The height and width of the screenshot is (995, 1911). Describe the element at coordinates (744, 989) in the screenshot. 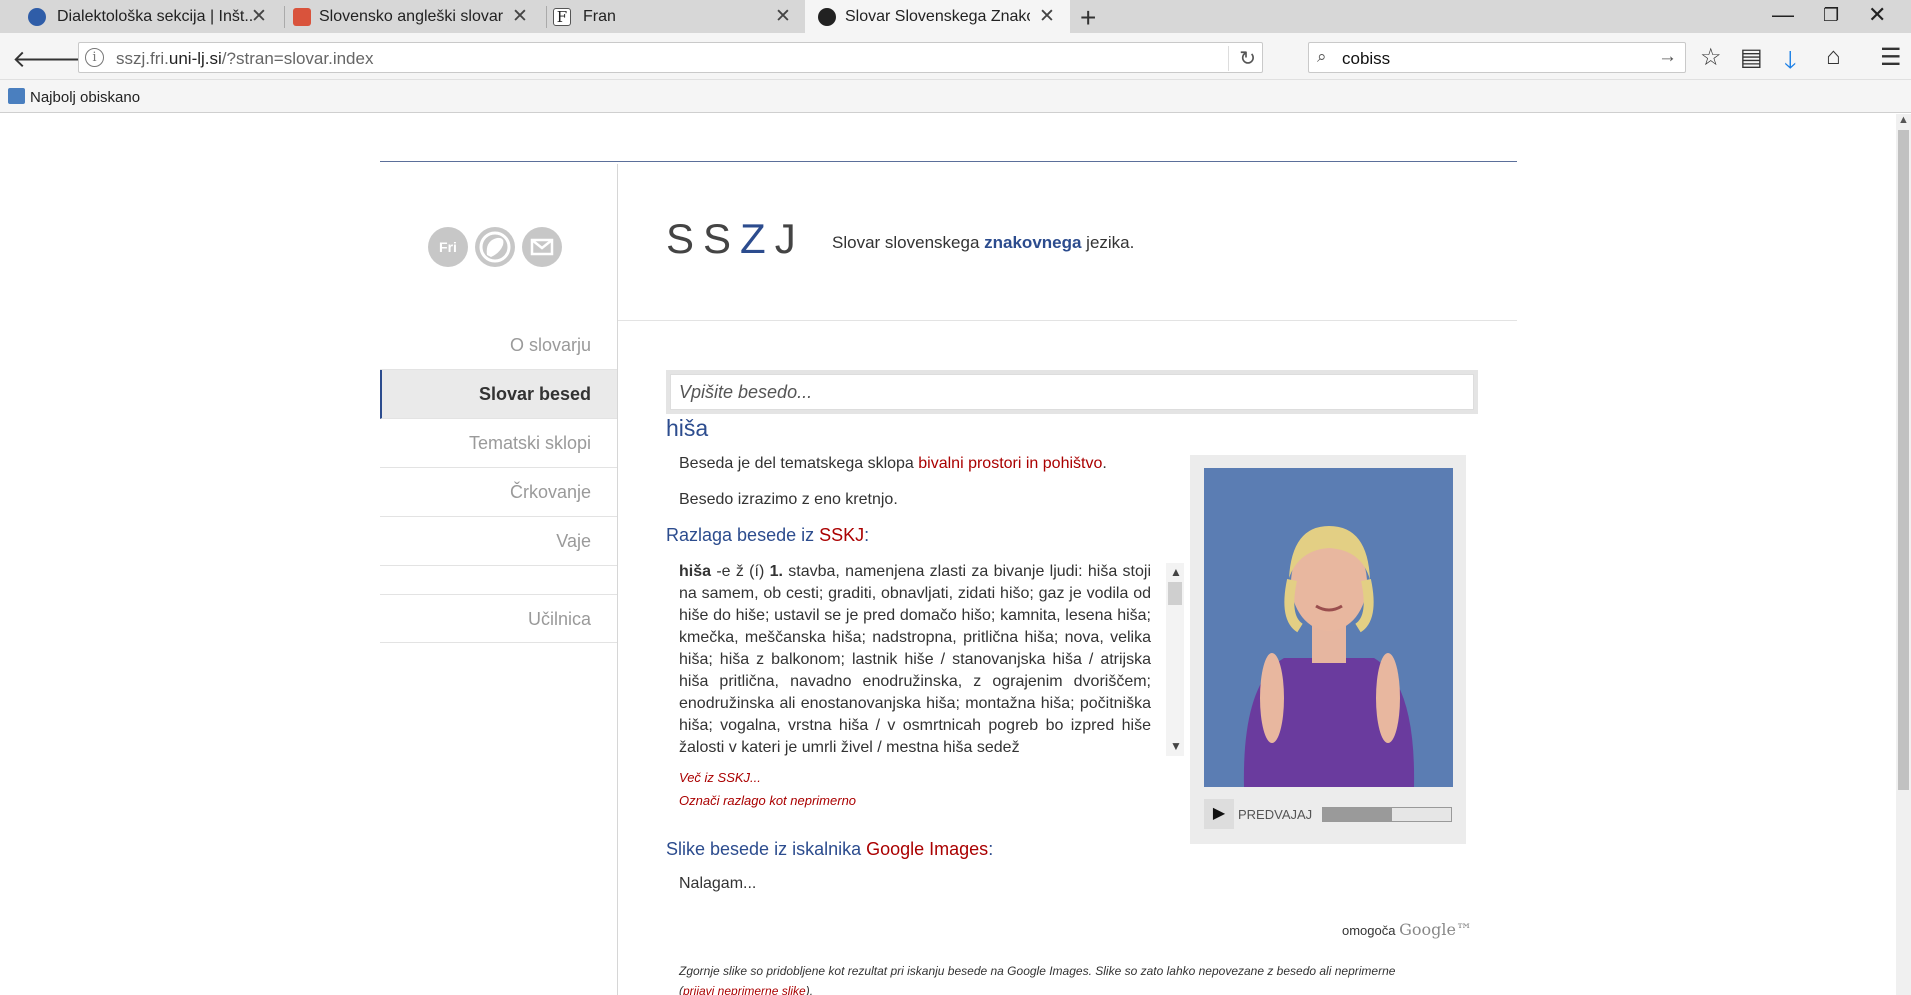

I see `report-images-link: prijavi neprimerne slike` at that location.